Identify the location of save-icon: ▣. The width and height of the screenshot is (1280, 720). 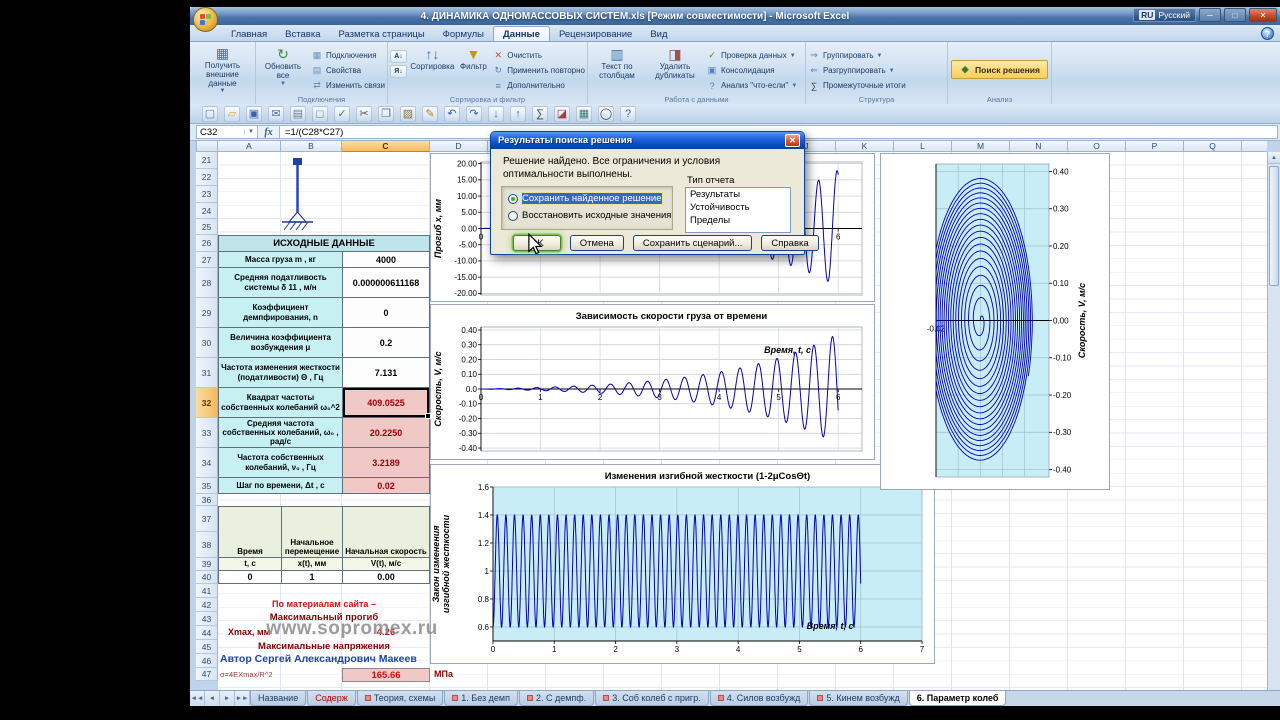
(254, 113).